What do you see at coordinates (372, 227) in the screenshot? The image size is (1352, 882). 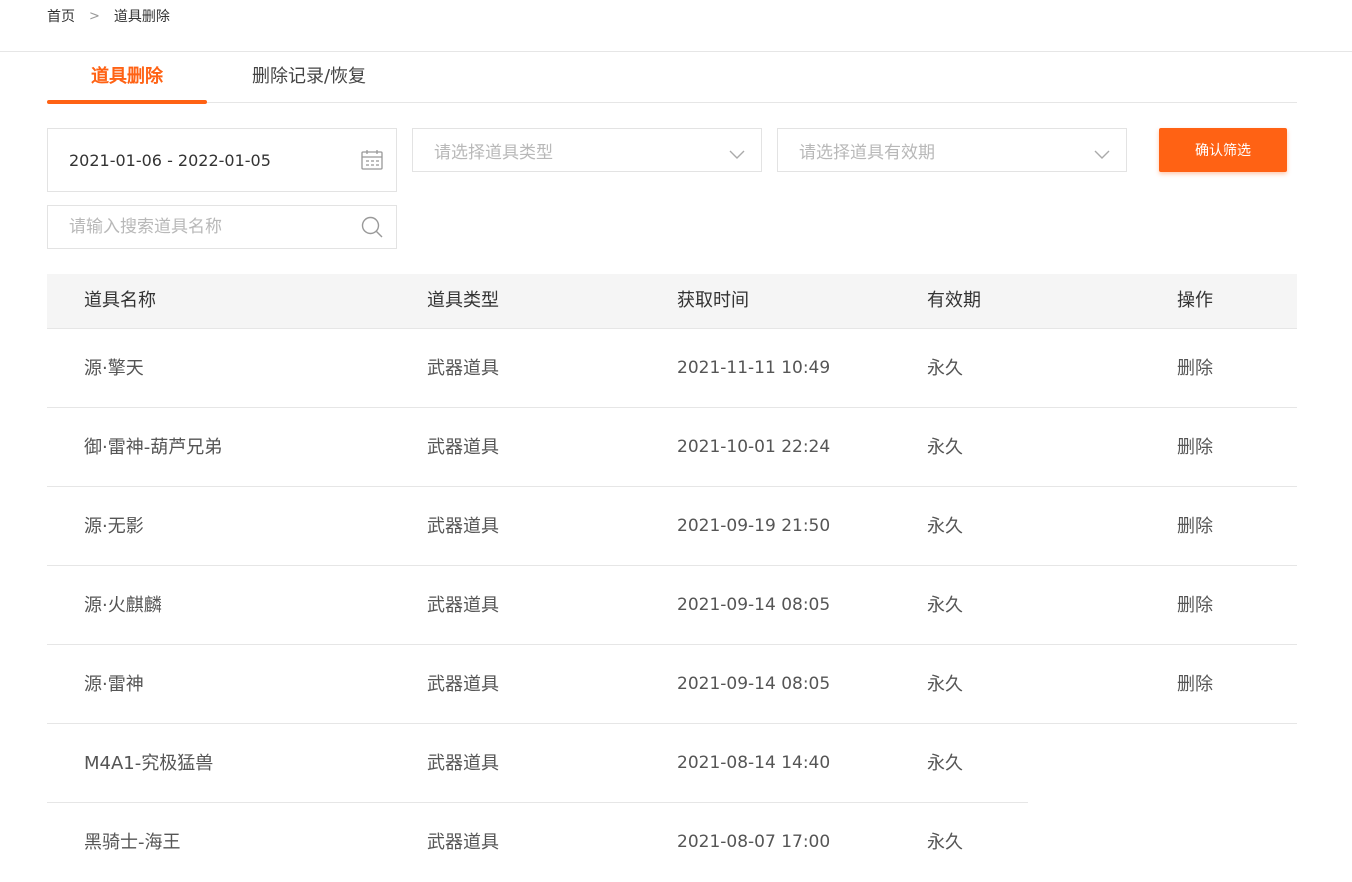 I see `search-icon` at bounding box center [372, 227].